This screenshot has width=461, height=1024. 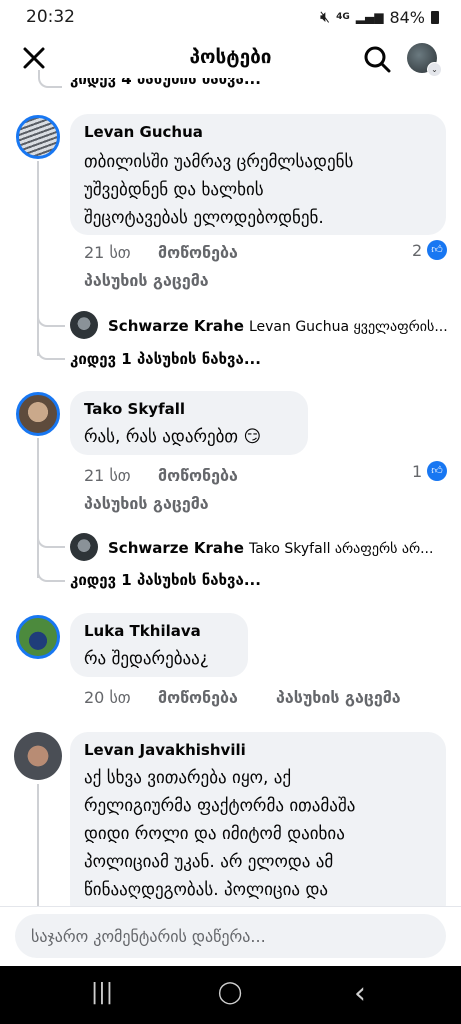 What do you see at coordinates (174, 190) in the screenshot?
I see `comment-line: უშვებდნენ და ხალხის` at bounding box center [174, 190].